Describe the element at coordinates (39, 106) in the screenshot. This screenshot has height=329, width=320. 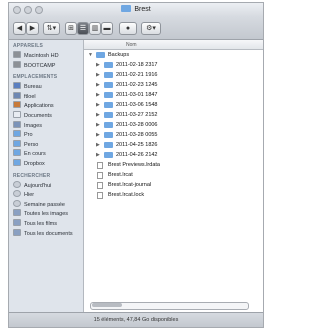
I see `sidebar-item-label: Applications` at that location.